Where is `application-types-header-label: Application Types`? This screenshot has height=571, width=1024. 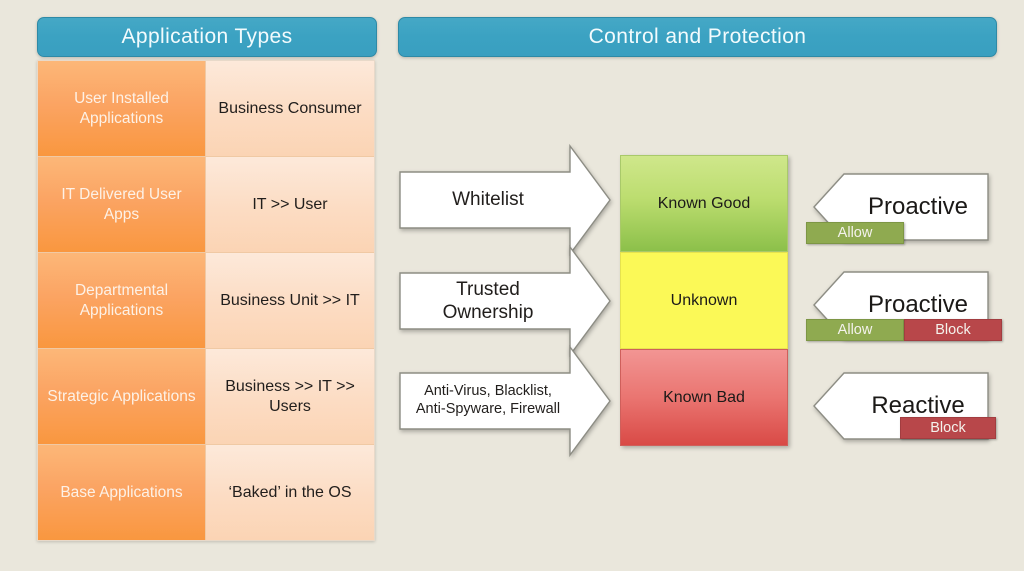 application-types-header-label: Application Types is located at coordinates (207, 36).